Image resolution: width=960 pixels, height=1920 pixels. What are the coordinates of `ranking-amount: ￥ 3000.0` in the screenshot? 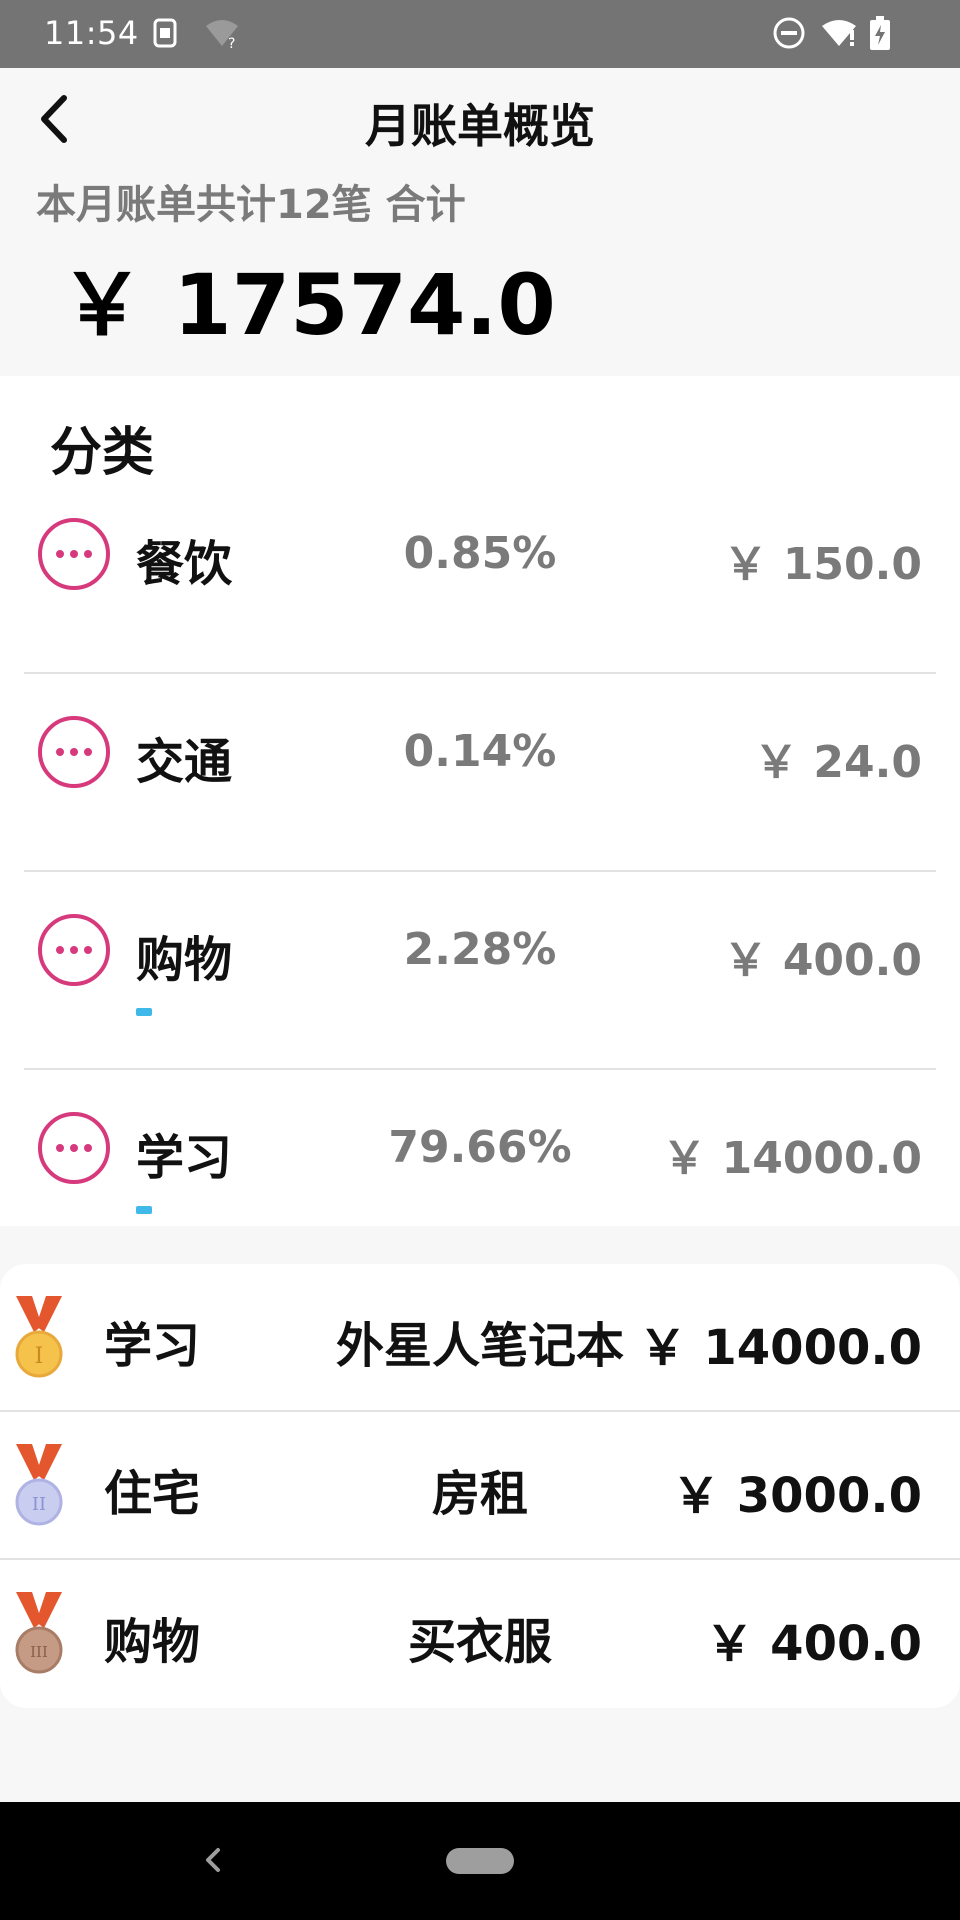 It's located at (797, 1496).